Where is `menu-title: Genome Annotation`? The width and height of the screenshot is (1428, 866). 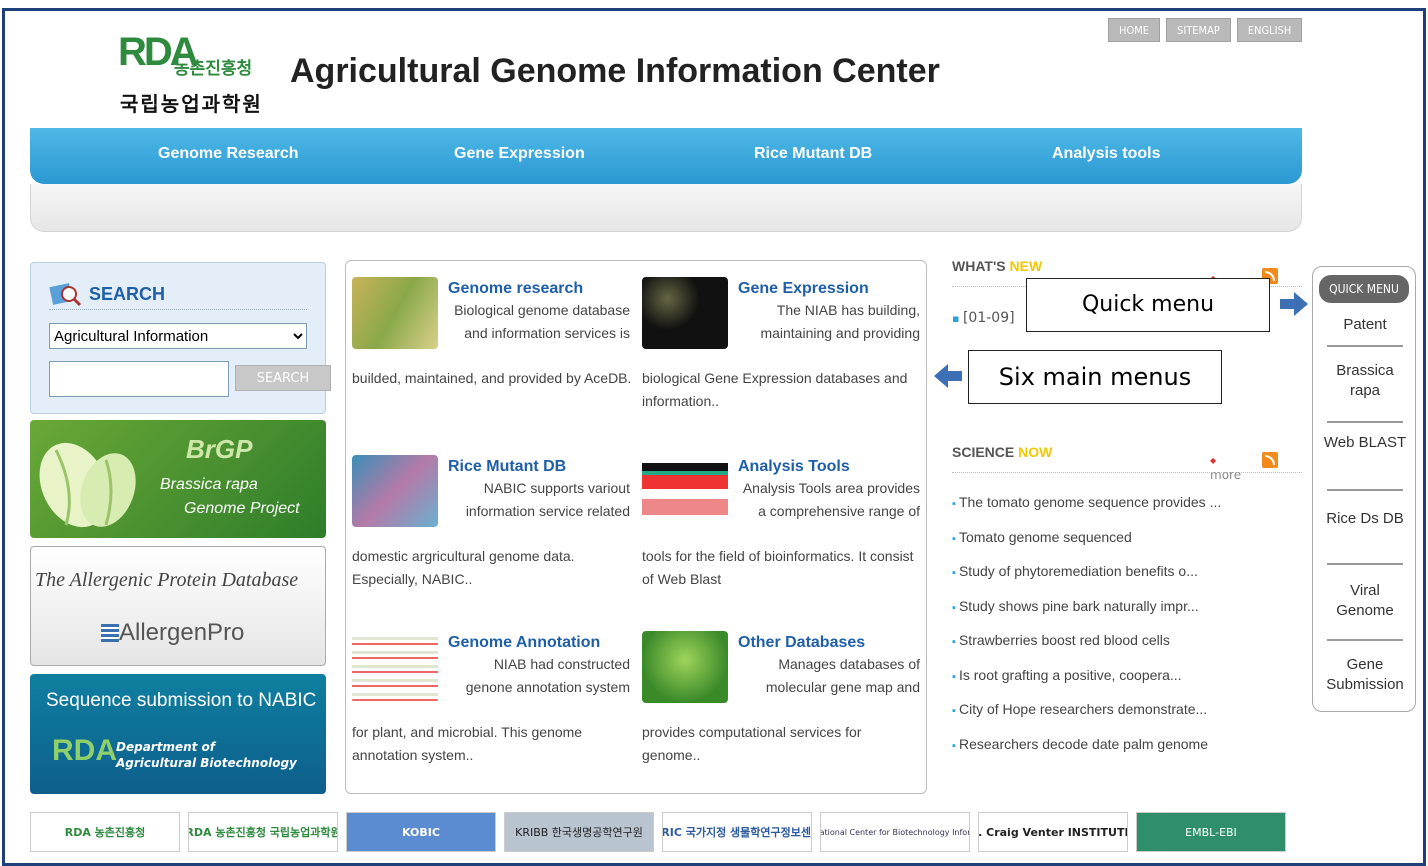 menu-title: Genome Annotation is located at coordinates (524, 642).